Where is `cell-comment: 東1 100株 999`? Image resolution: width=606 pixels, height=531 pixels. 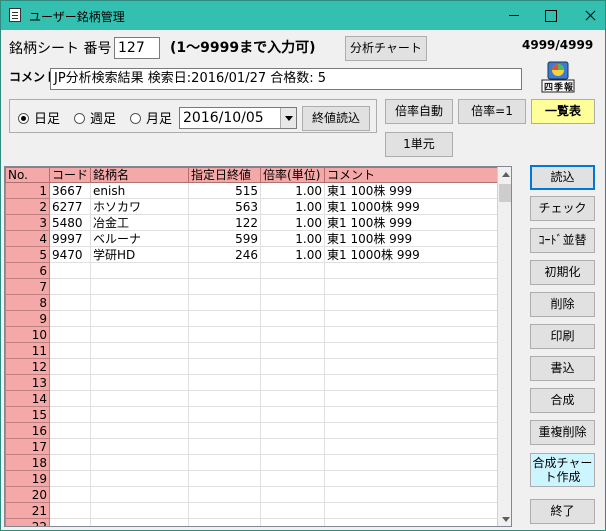
cell-comment: 東1 100株 999 is located at coordinates (413, 222).